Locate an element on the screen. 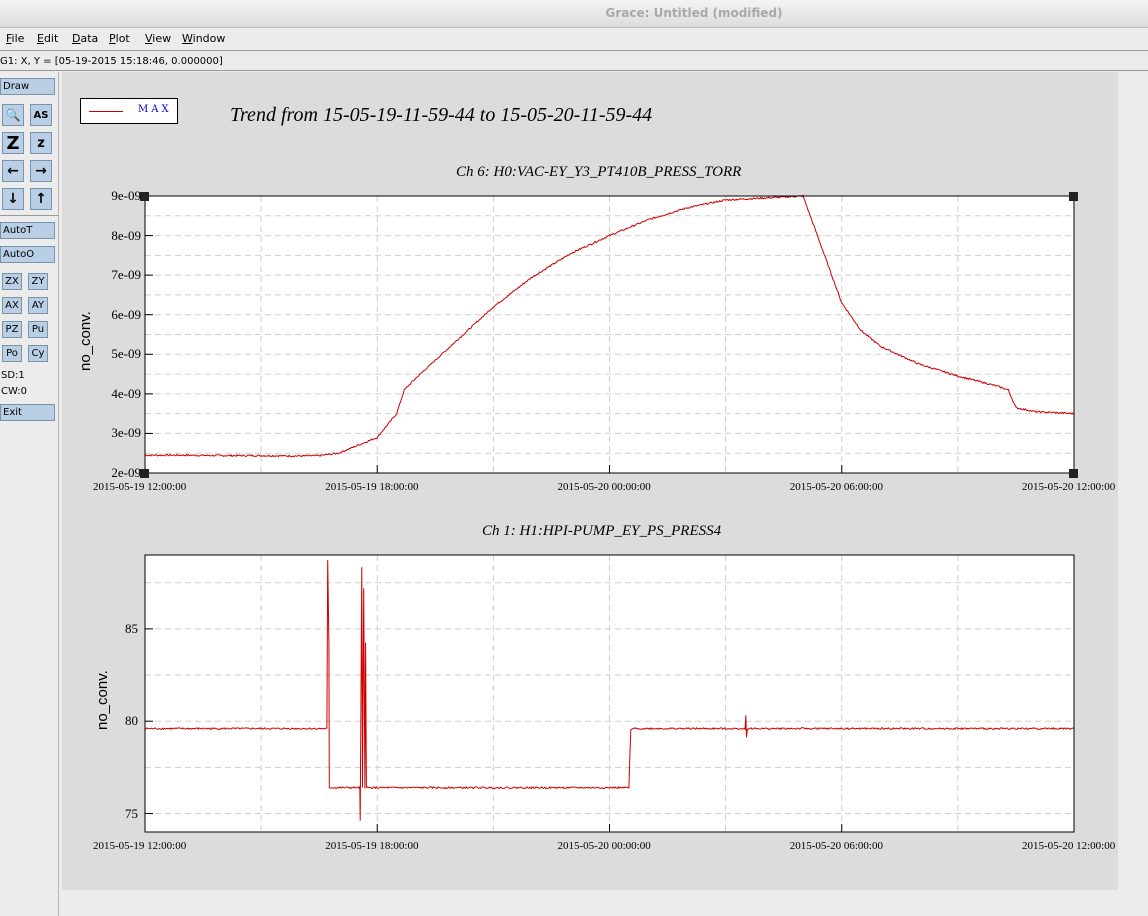 The width and height of the screenshot is (1148, 916). menu-plot: Plot is located at coordinates (119, 38).